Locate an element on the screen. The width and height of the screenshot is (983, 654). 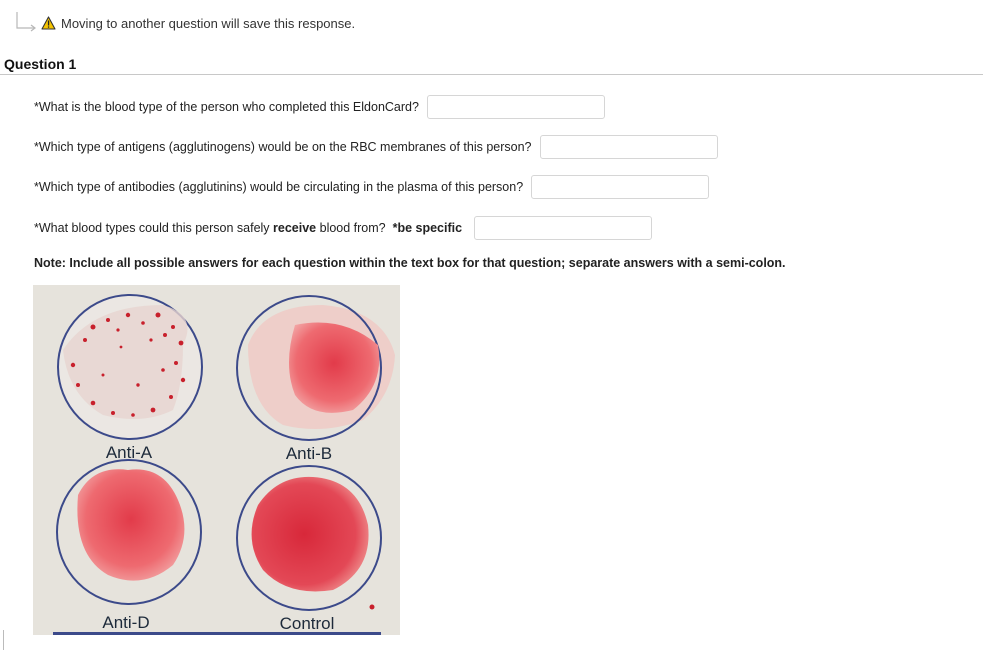
question-title: Question 1 is located at coordinates (40, 64).